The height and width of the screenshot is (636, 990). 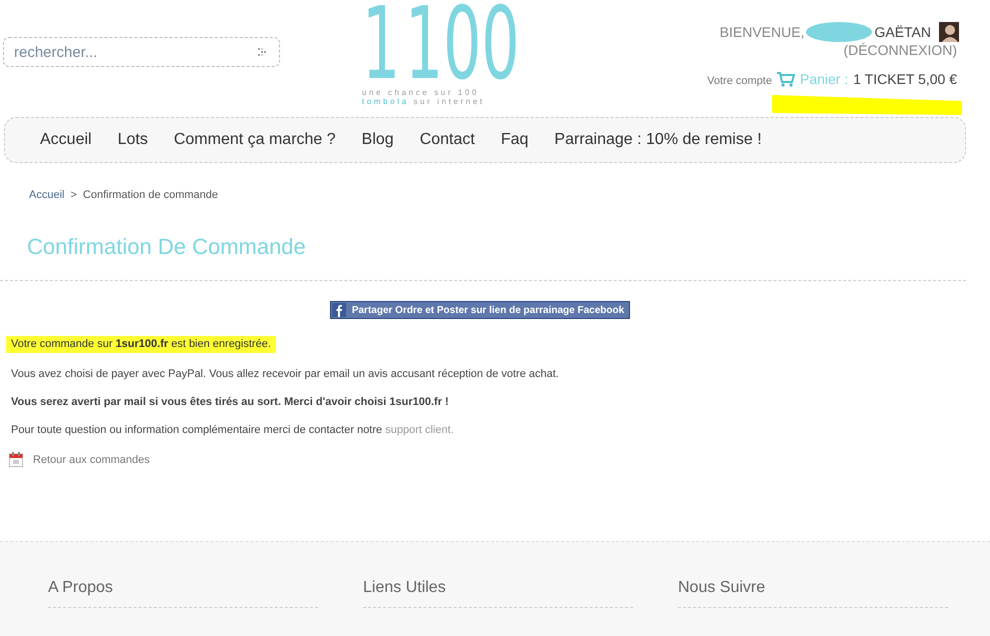 What do you see at coordinates (902, 32) in the screenshot?
I see `user-name: GAËTAN` at bounding box center [902, 32].